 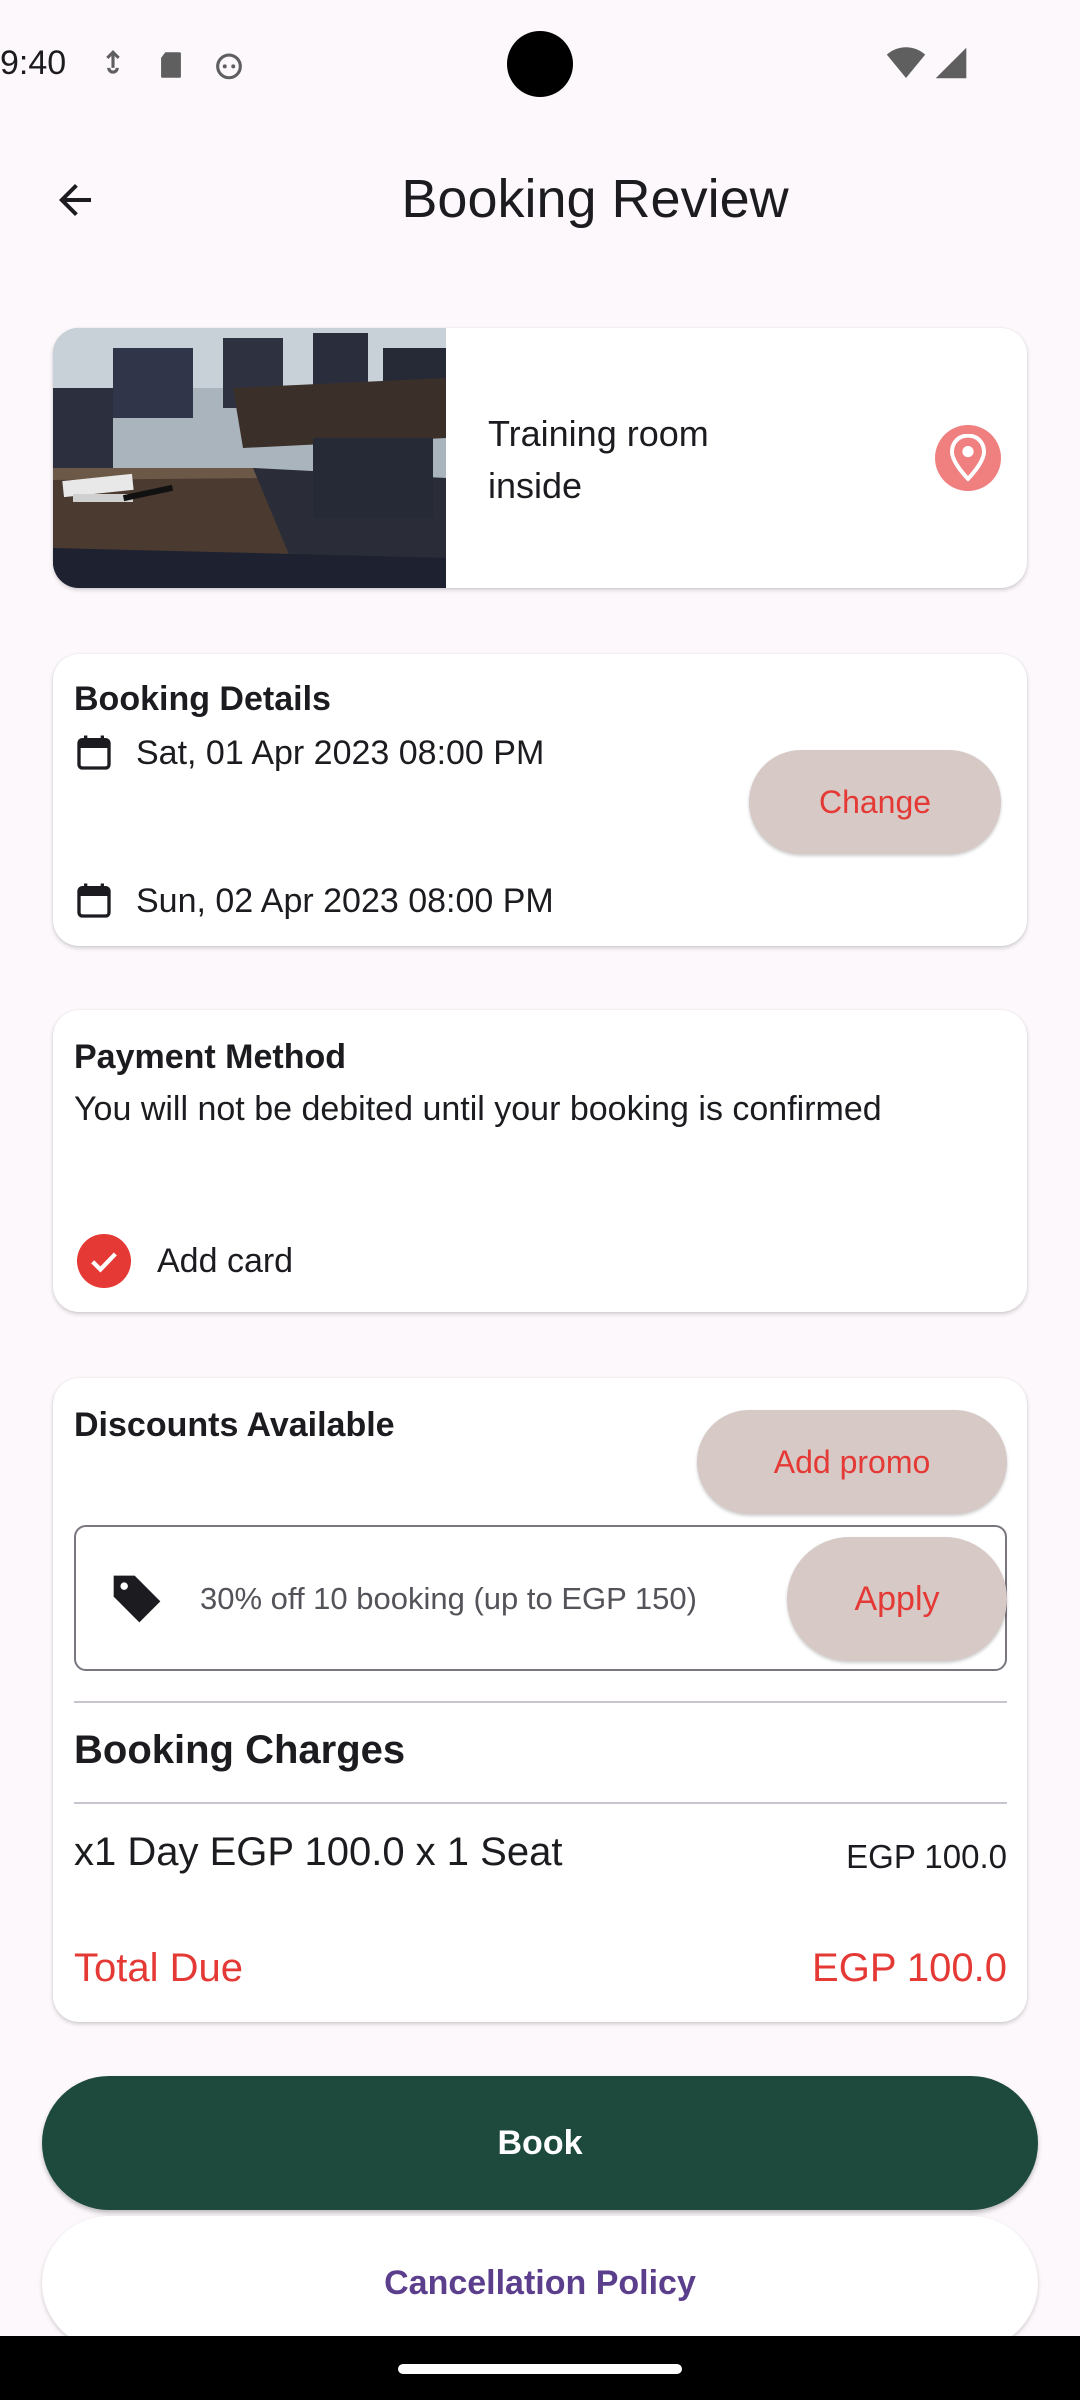 I want to click on end-date-row: Sun, 02 Apr 2023 08:00 PM, so click(x=314, y=901).